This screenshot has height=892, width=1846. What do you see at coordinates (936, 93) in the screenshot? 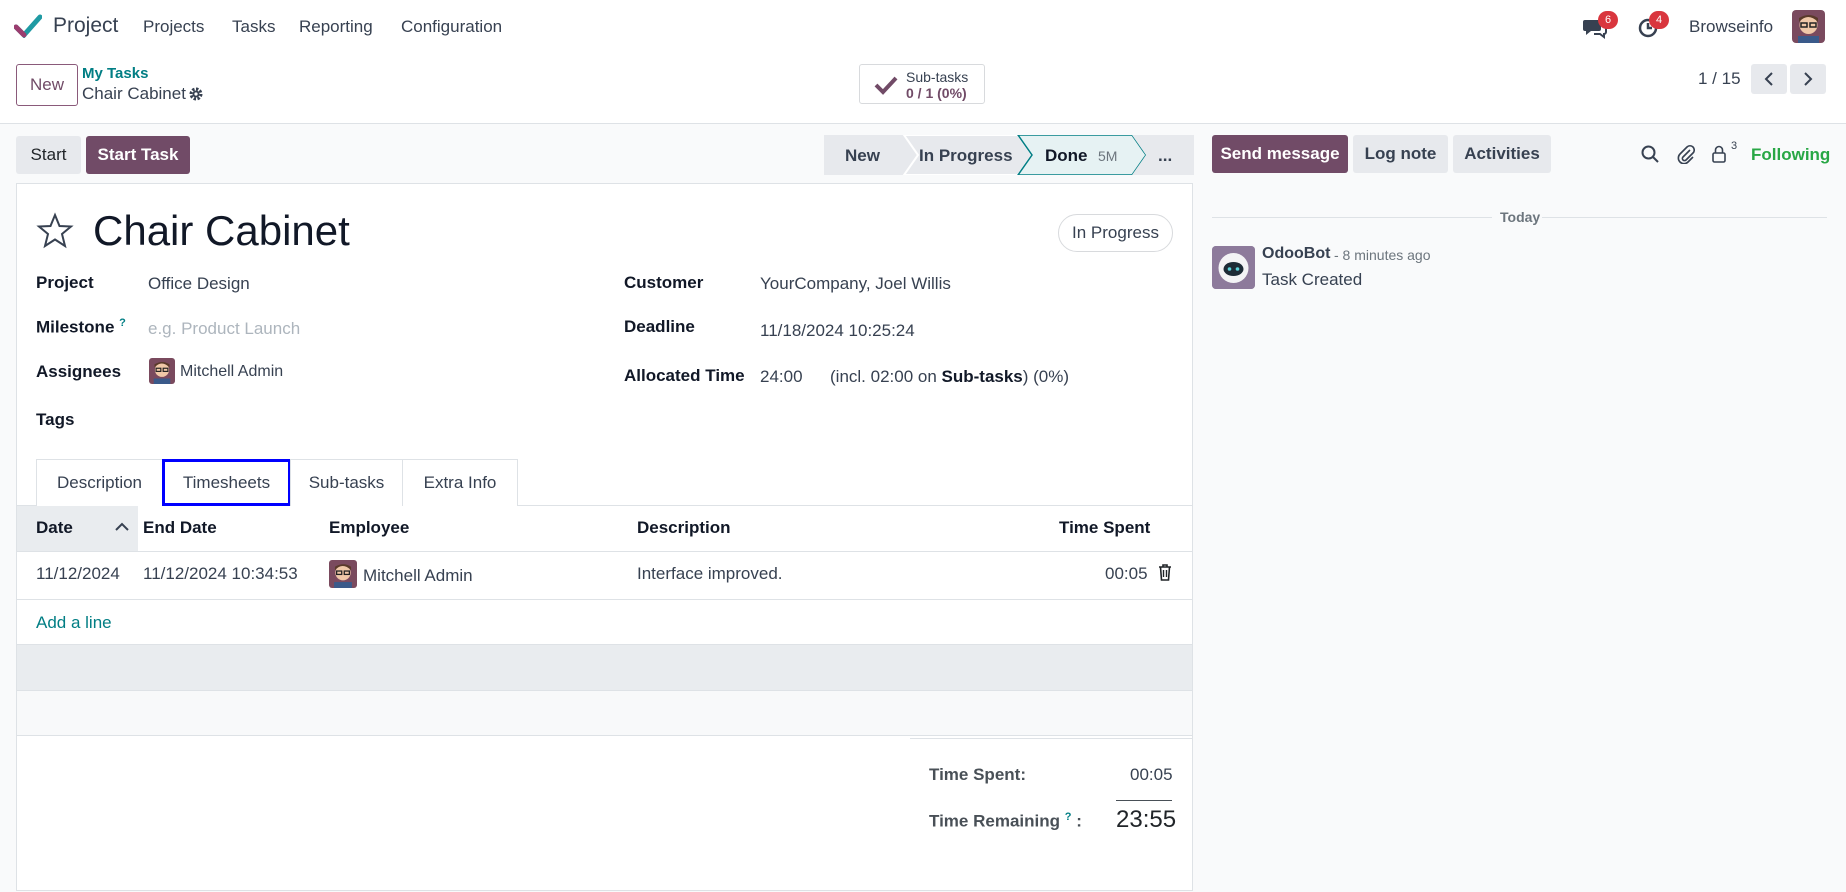
I see `subtasks-value: 0 / 1 (0%)` at bounding box center [936, 93].